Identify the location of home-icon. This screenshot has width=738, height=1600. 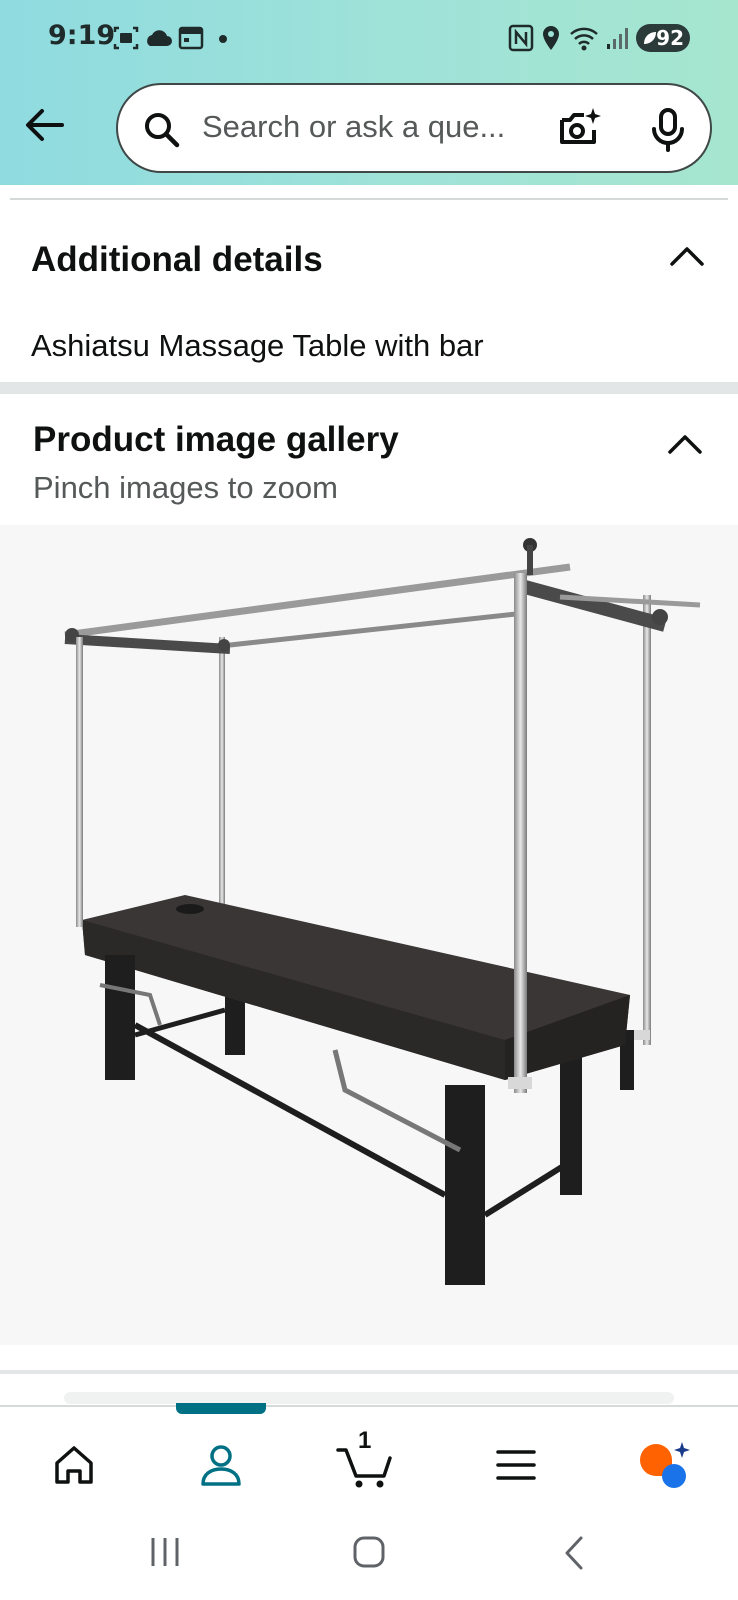
(74, 1465).